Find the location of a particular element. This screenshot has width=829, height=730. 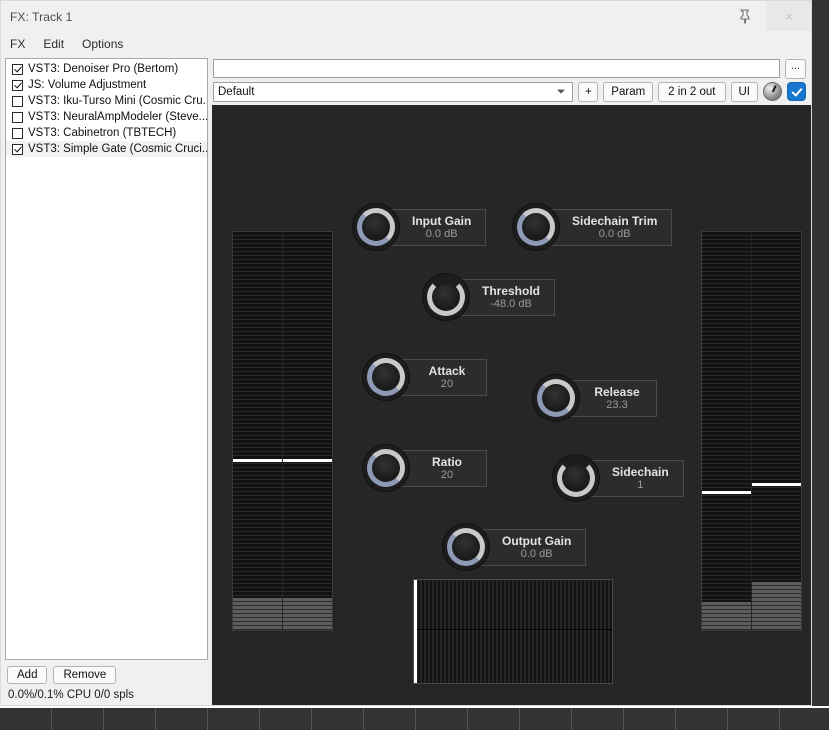

close-button: × is located at coordinates (789, 16).